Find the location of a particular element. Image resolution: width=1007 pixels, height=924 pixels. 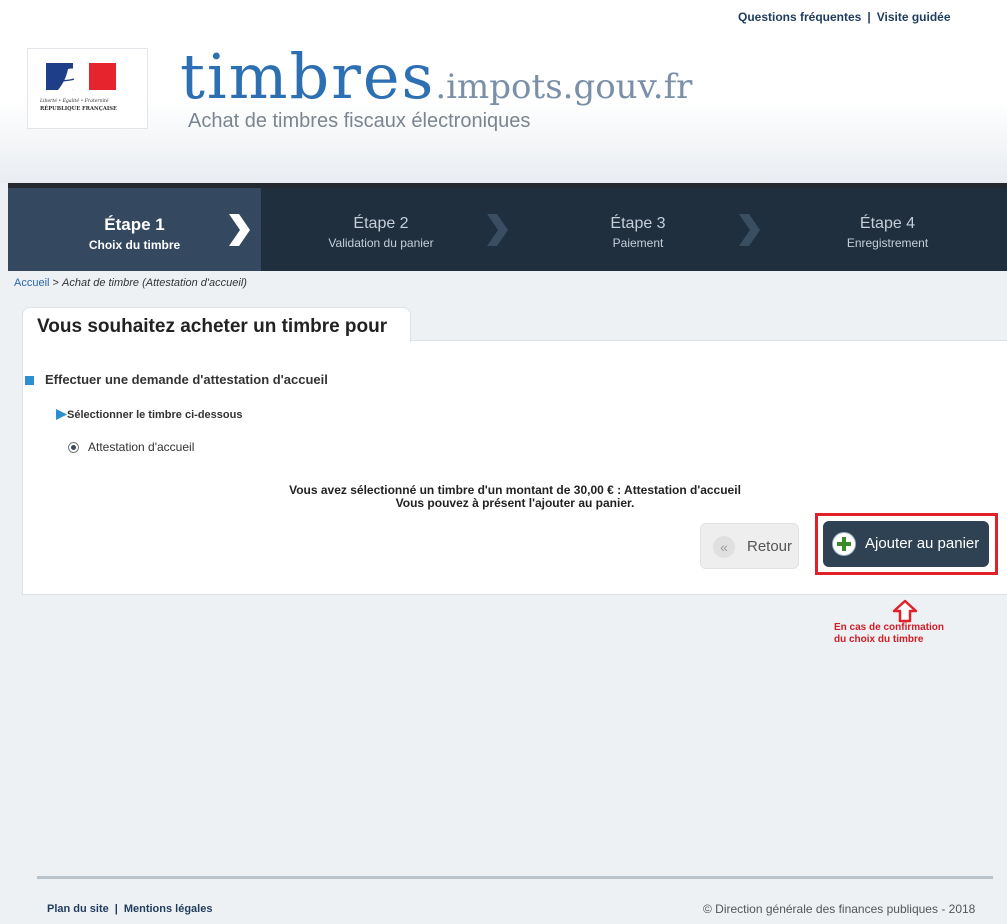

logo-republic: RÉPUBLIQUE FRANÇAISE is located at coordinates (78, 108).